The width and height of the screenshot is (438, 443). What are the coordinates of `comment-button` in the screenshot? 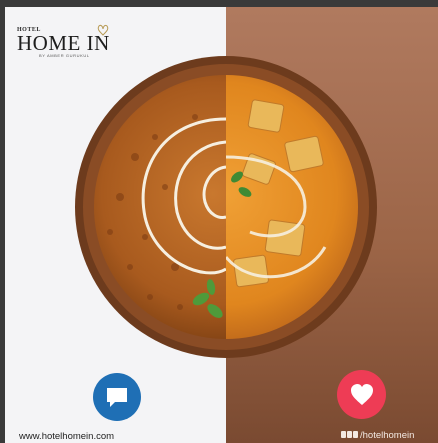 It's located at (117, 397).